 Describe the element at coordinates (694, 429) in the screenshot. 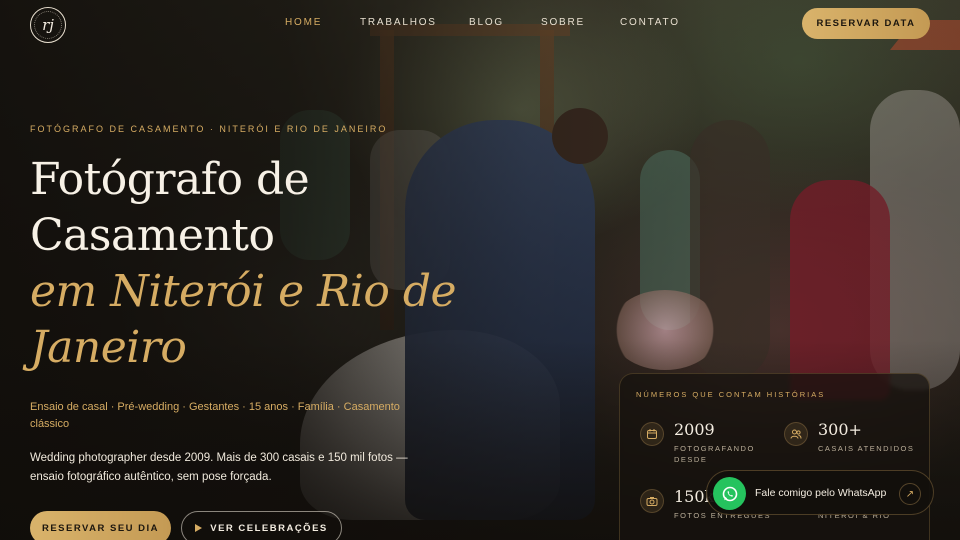

I see `stat-value: 2009` at that location.